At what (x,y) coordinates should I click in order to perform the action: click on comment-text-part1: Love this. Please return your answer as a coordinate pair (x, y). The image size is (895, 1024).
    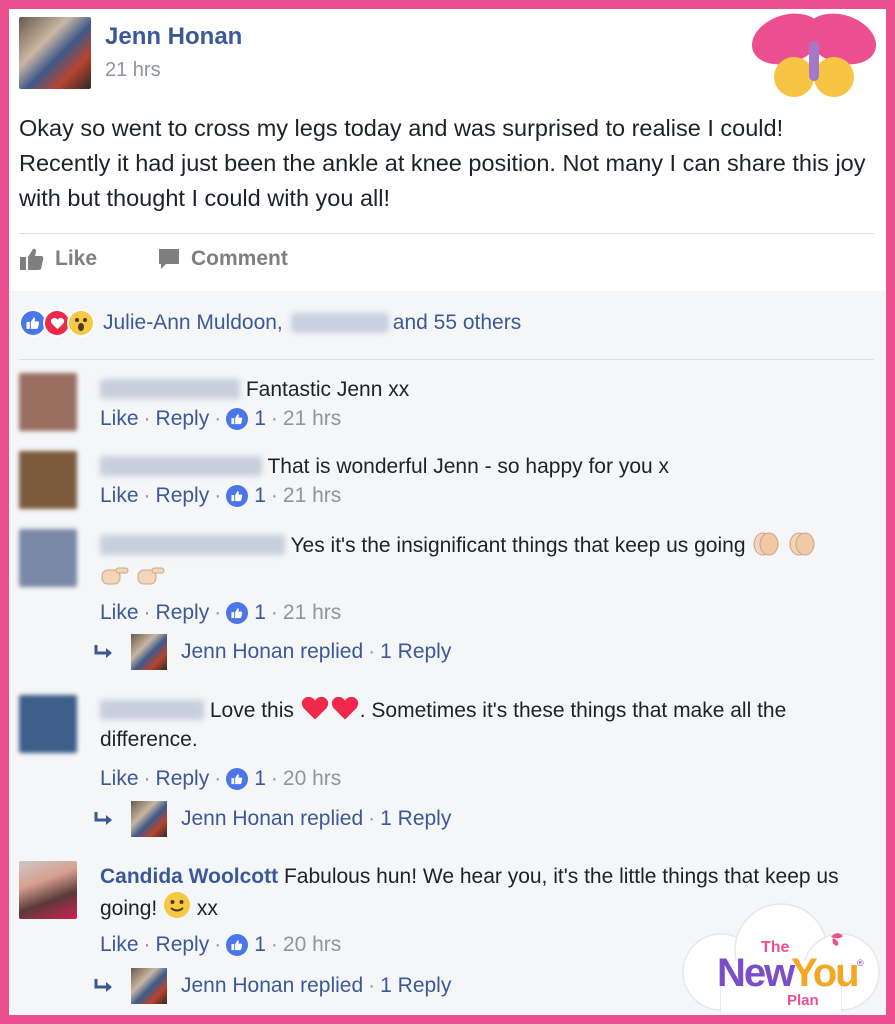
    Looking at the image, I should click on (251, 710).